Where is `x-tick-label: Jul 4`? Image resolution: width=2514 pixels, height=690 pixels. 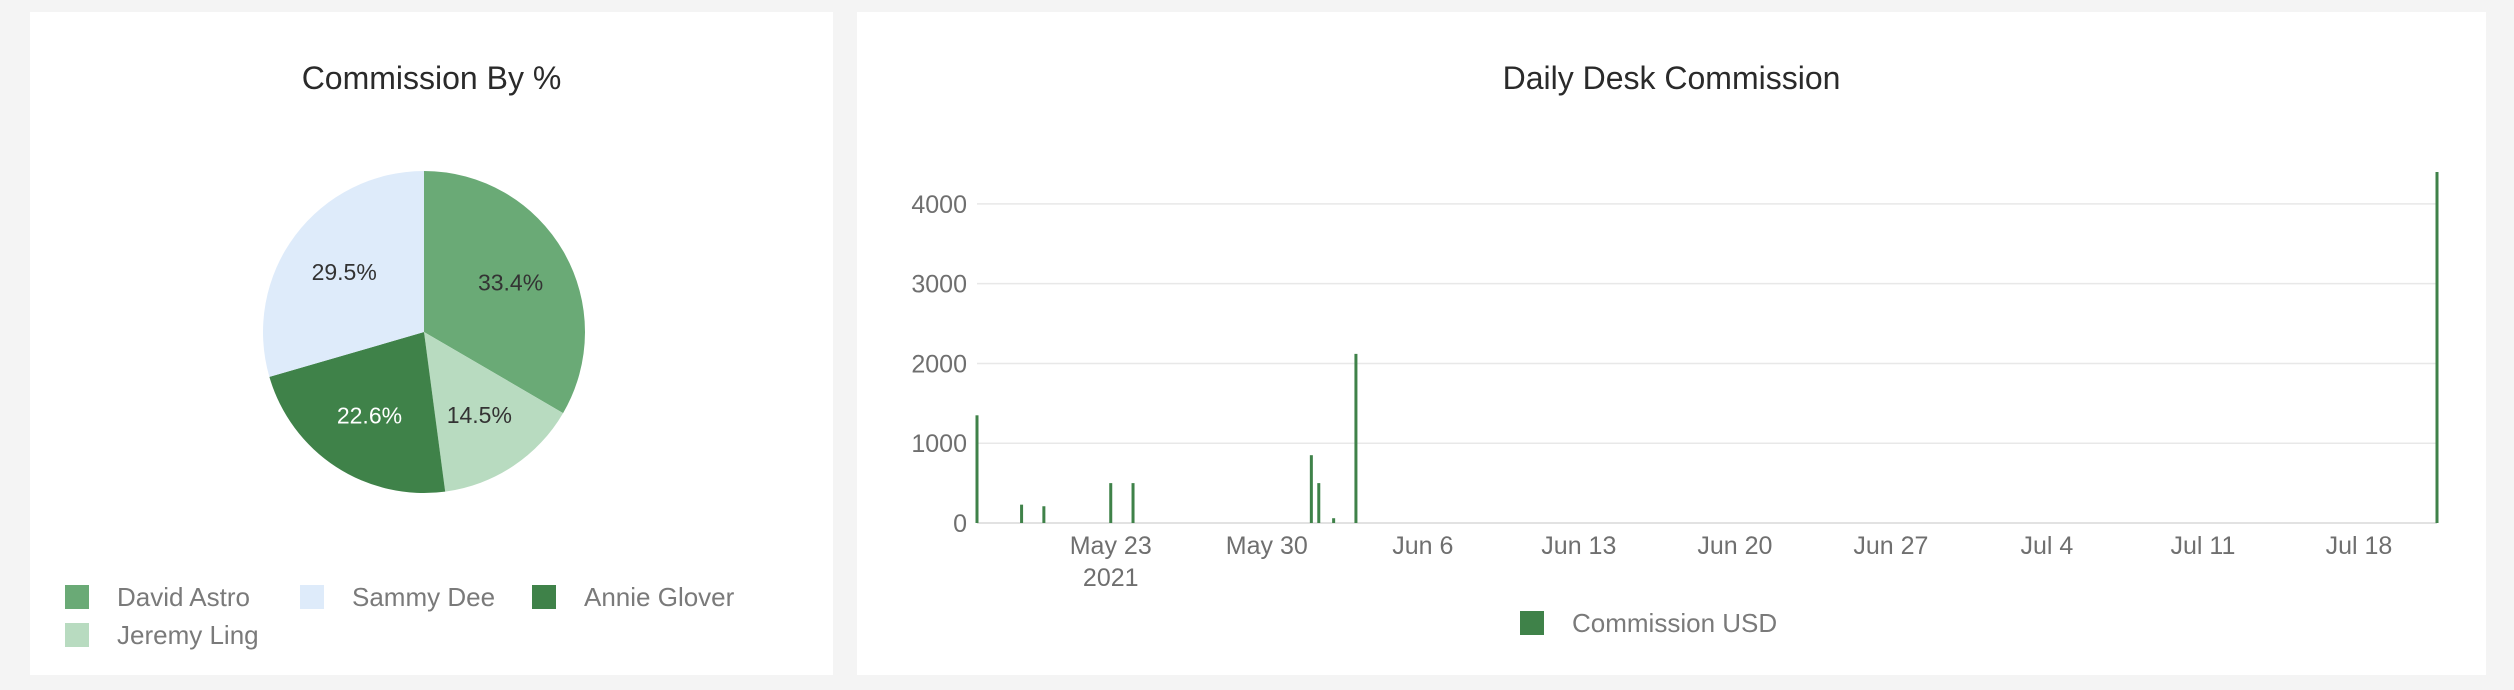 x-tick-label: Jul 4 is located at coordinates (2047, 546).